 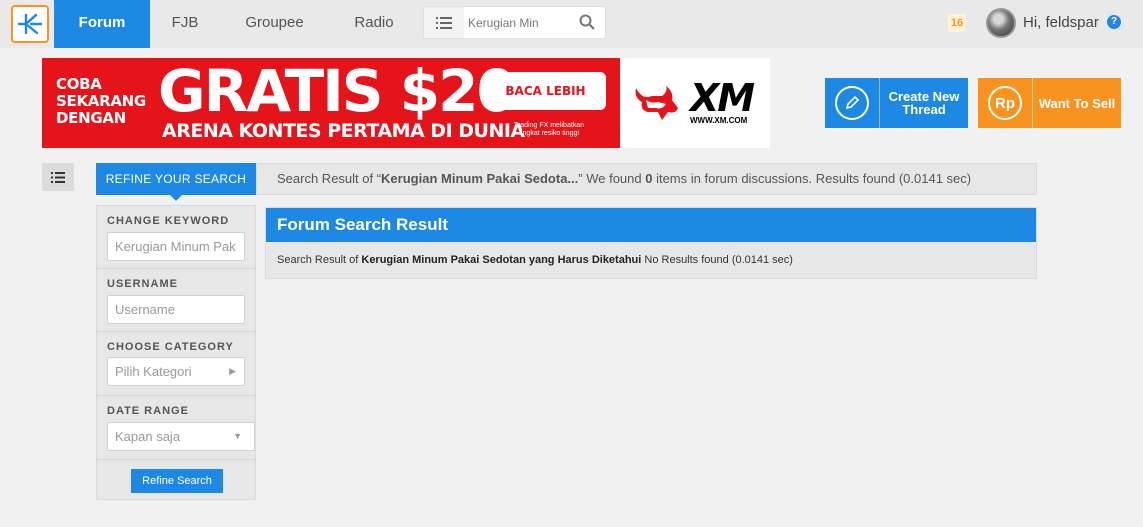 I want to click on xm-brand-url: WWW.XM.COM, so click(x=719, y=120).